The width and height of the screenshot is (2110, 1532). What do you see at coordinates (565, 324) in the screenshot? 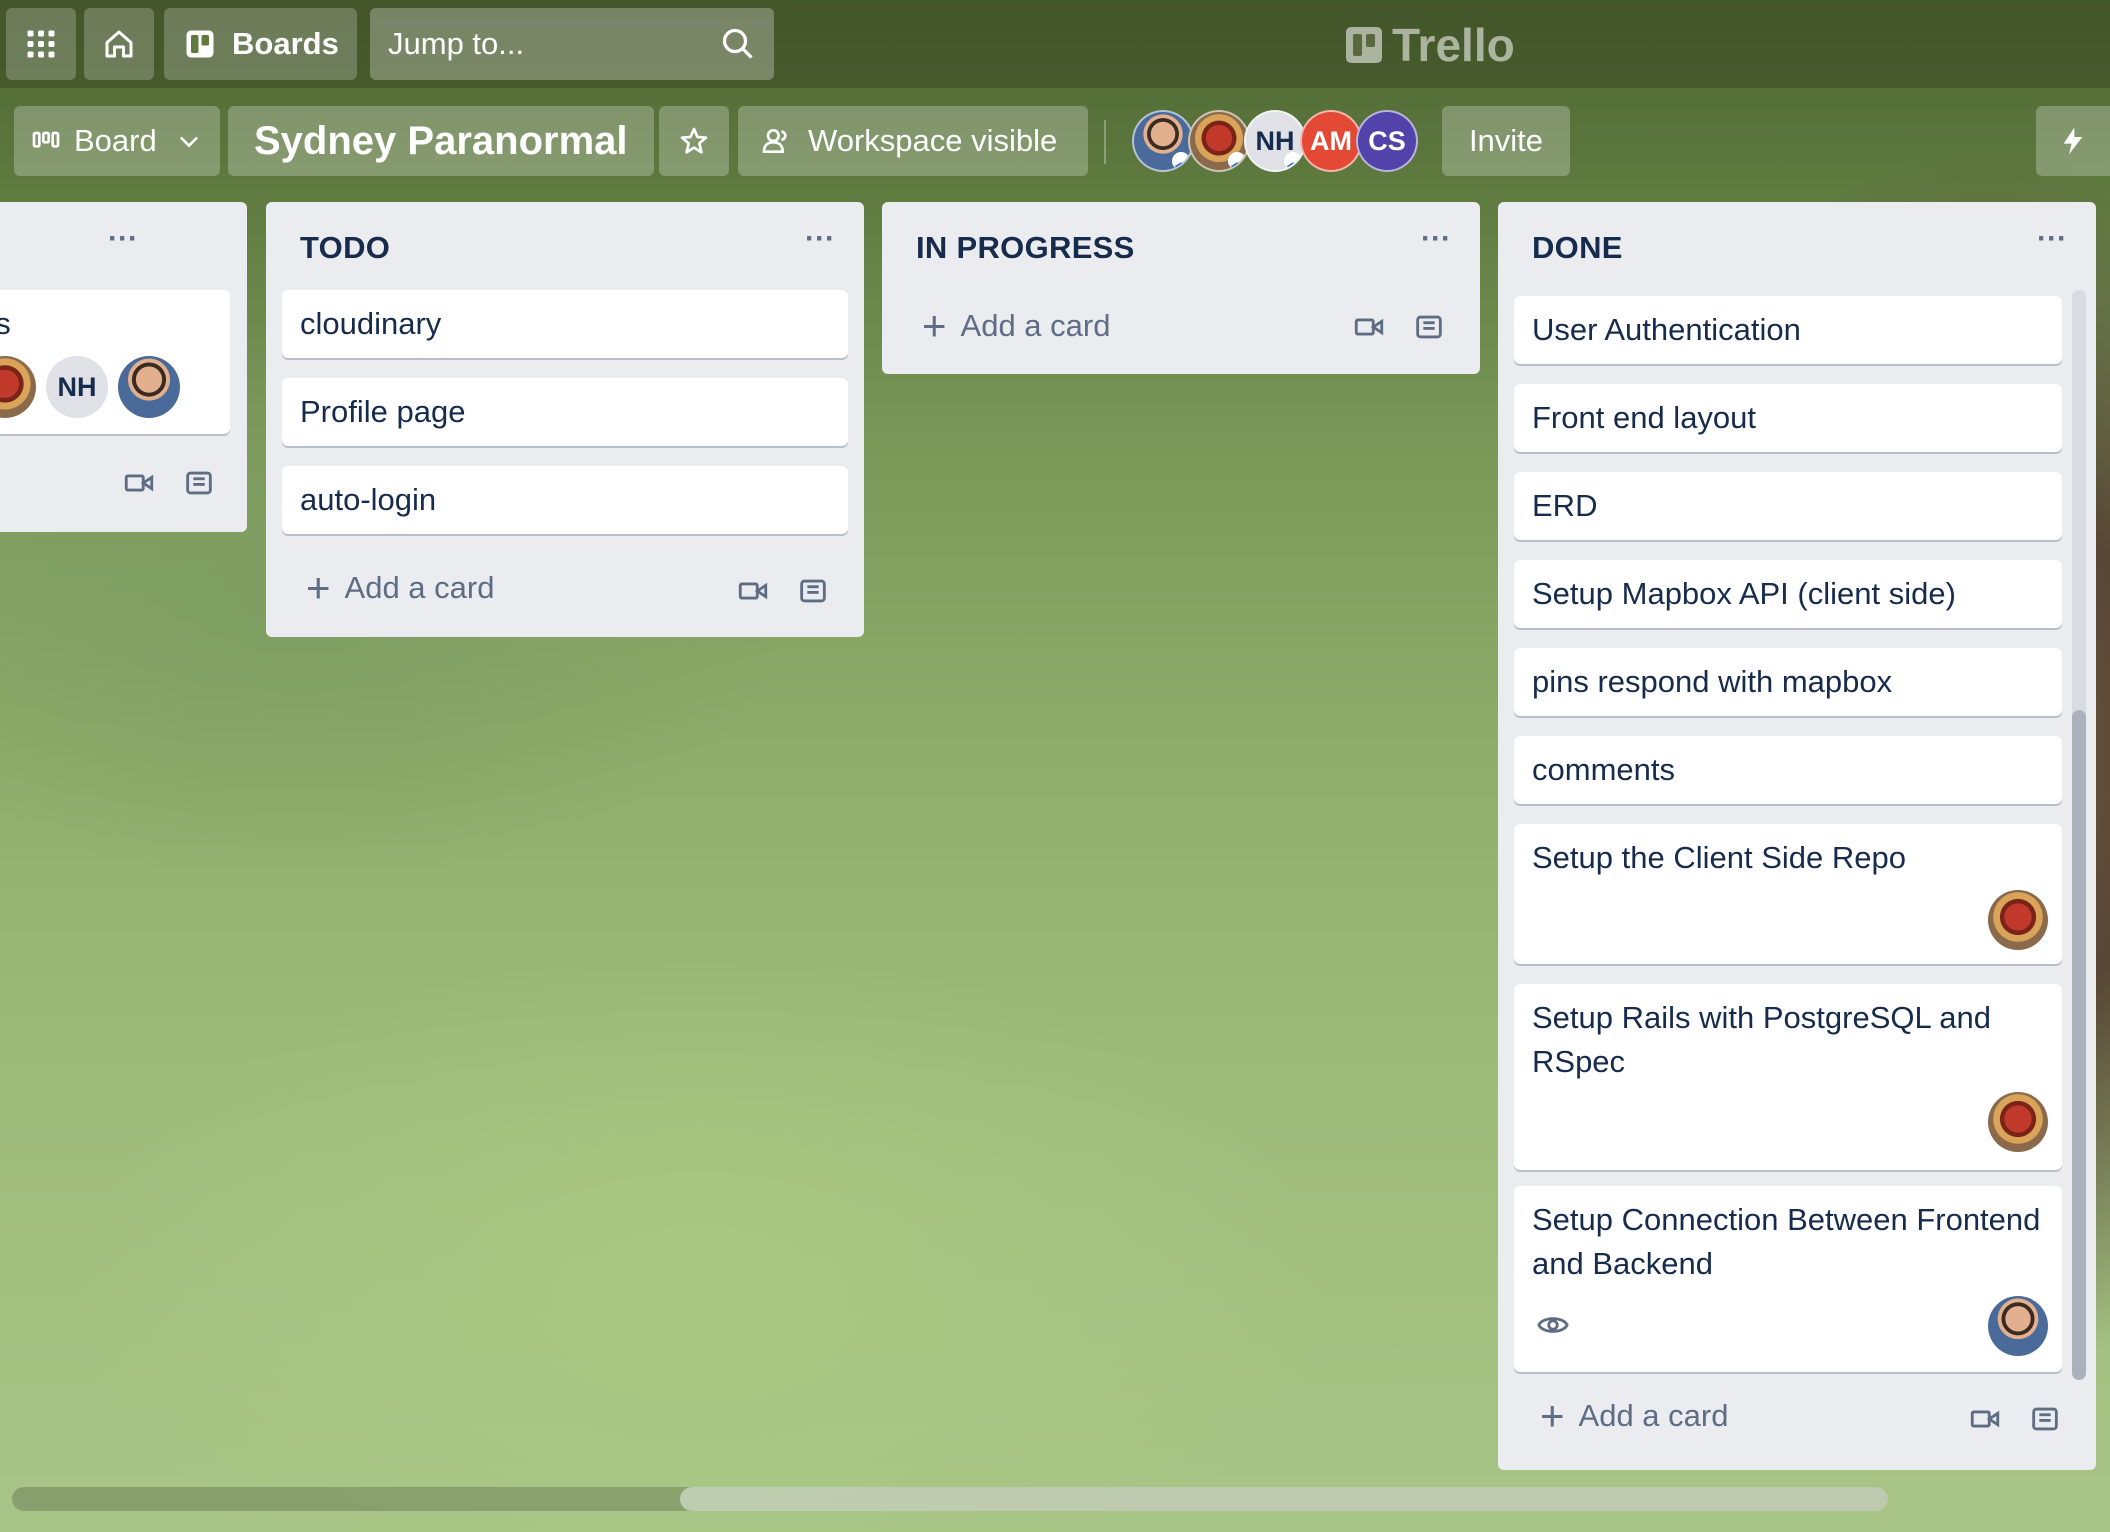
I see `card: cloudinary` at bounding box center [565, 324].